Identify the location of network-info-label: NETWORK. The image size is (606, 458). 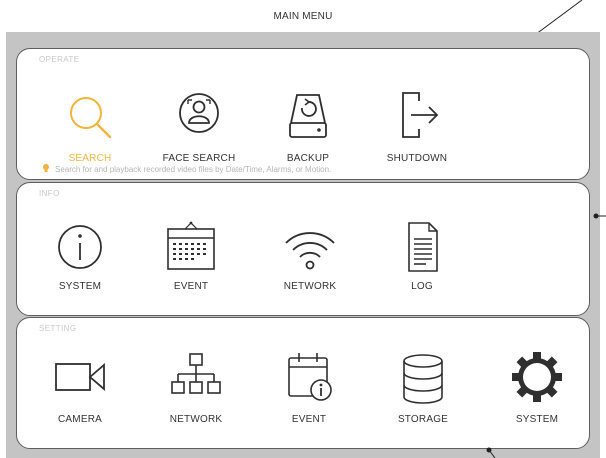
(310, 286).